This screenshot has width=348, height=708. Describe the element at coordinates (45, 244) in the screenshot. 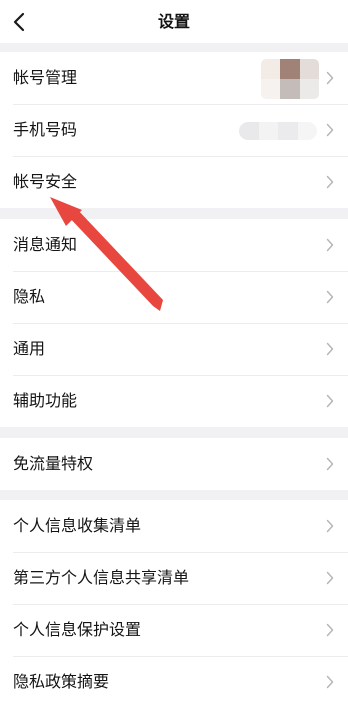

I see `row-label: 消息通知` at that location.